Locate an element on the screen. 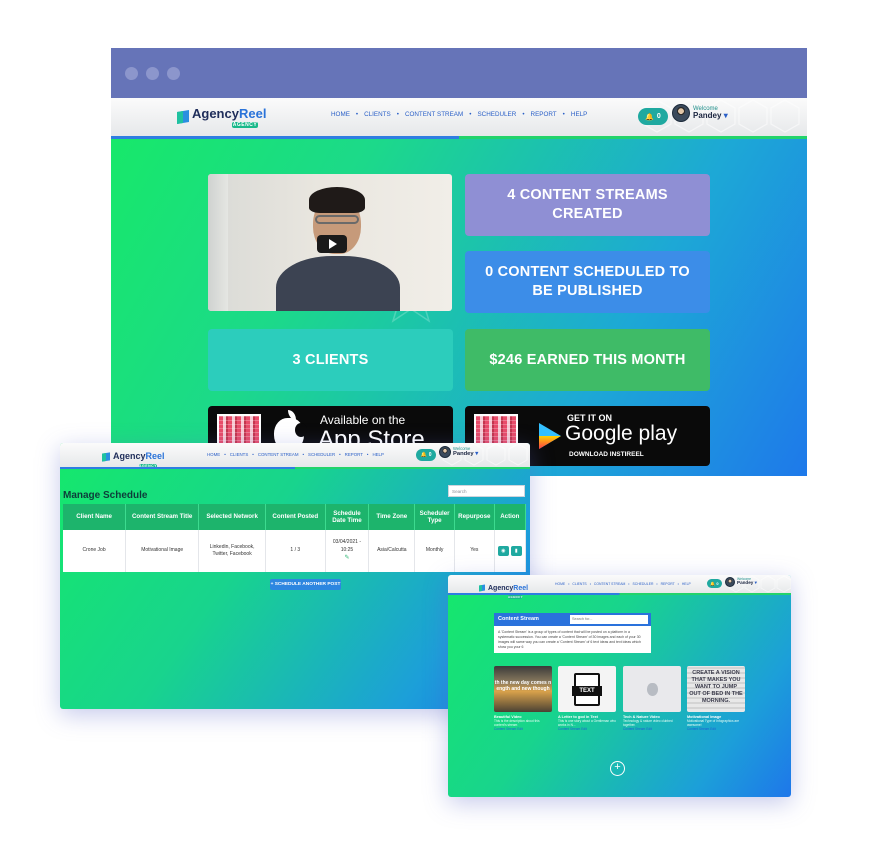  apple-icon is located at coordinates (652, 689).